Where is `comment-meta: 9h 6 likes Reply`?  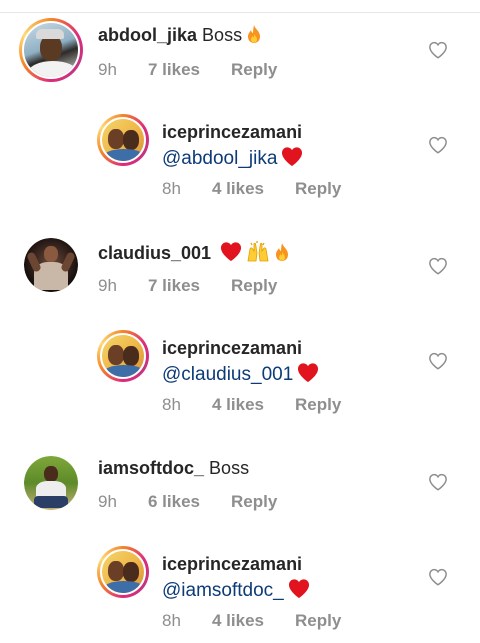
comment-meta: 9h 6 likes Reply is located at coordinates (198, 503).